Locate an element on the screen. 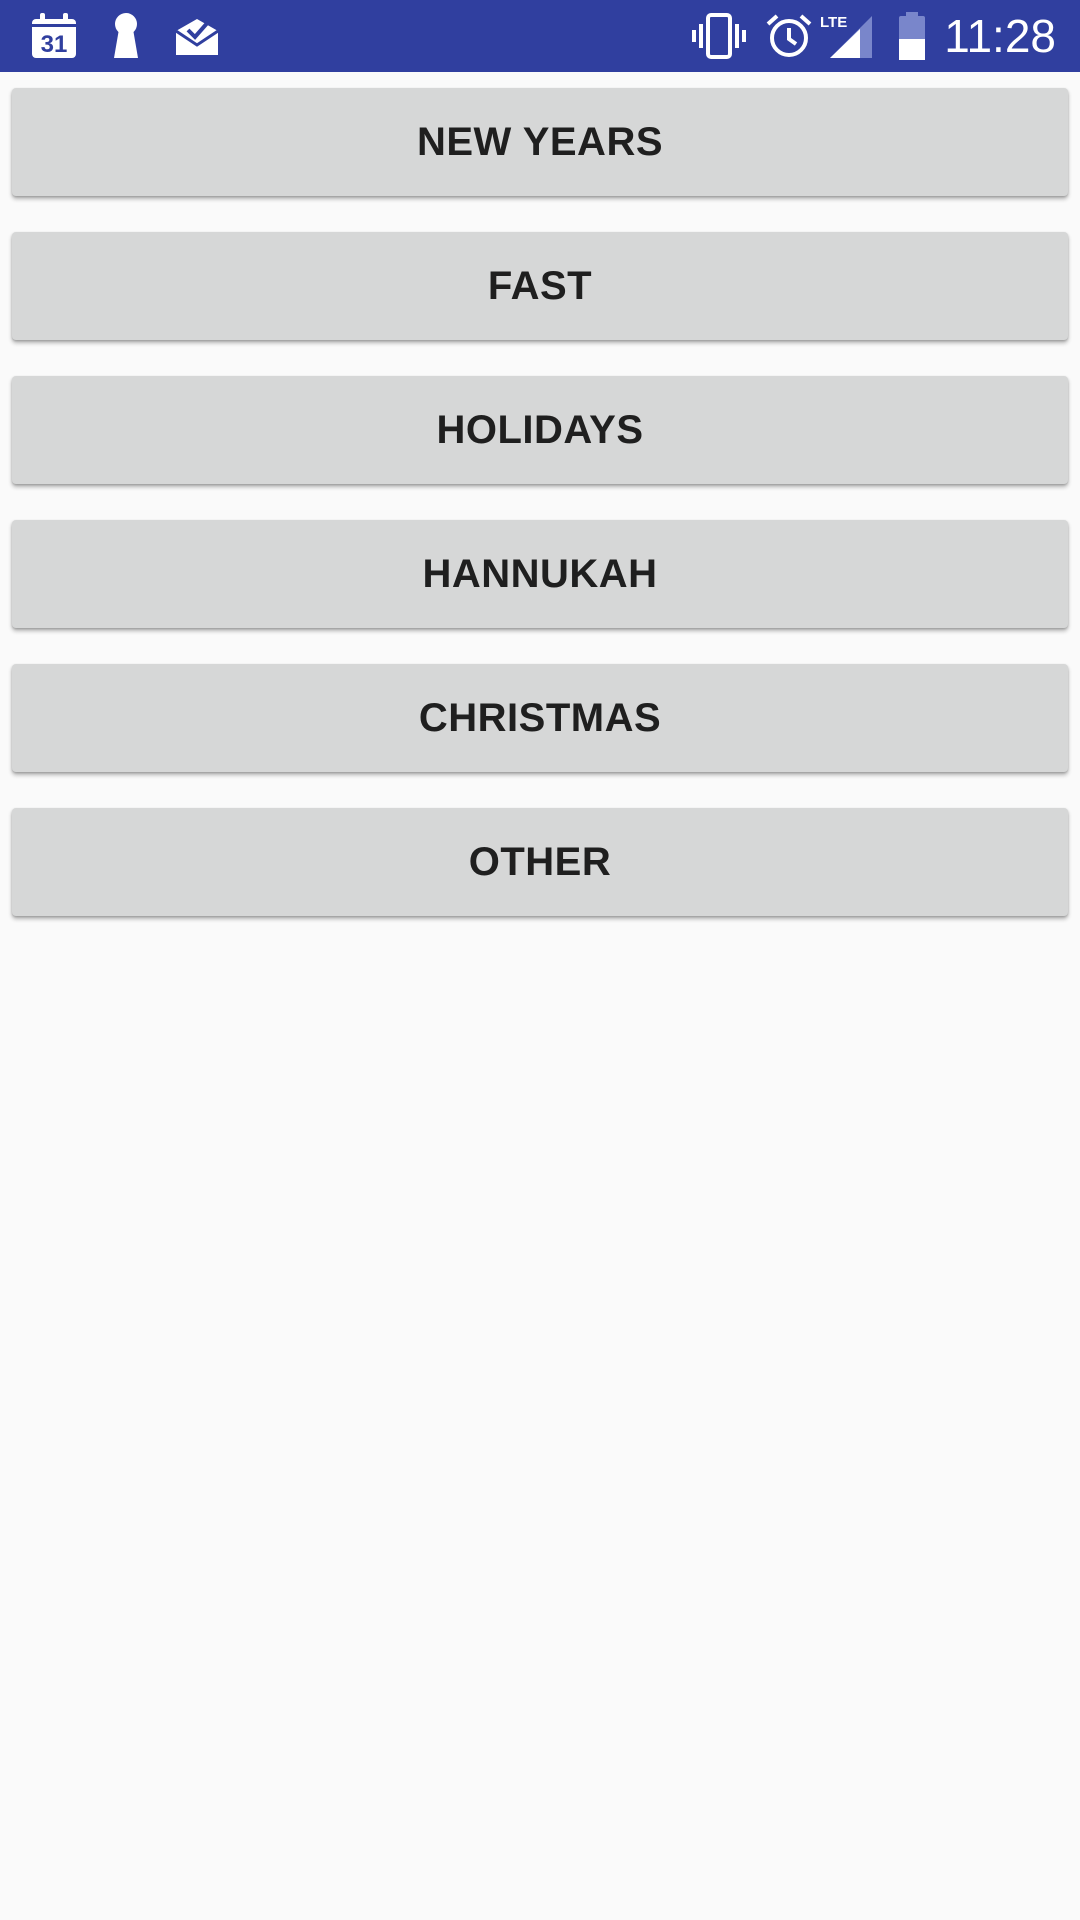 This screenshot has width=1080, height=1920. battery-icon is located at coordinates (912, 36).